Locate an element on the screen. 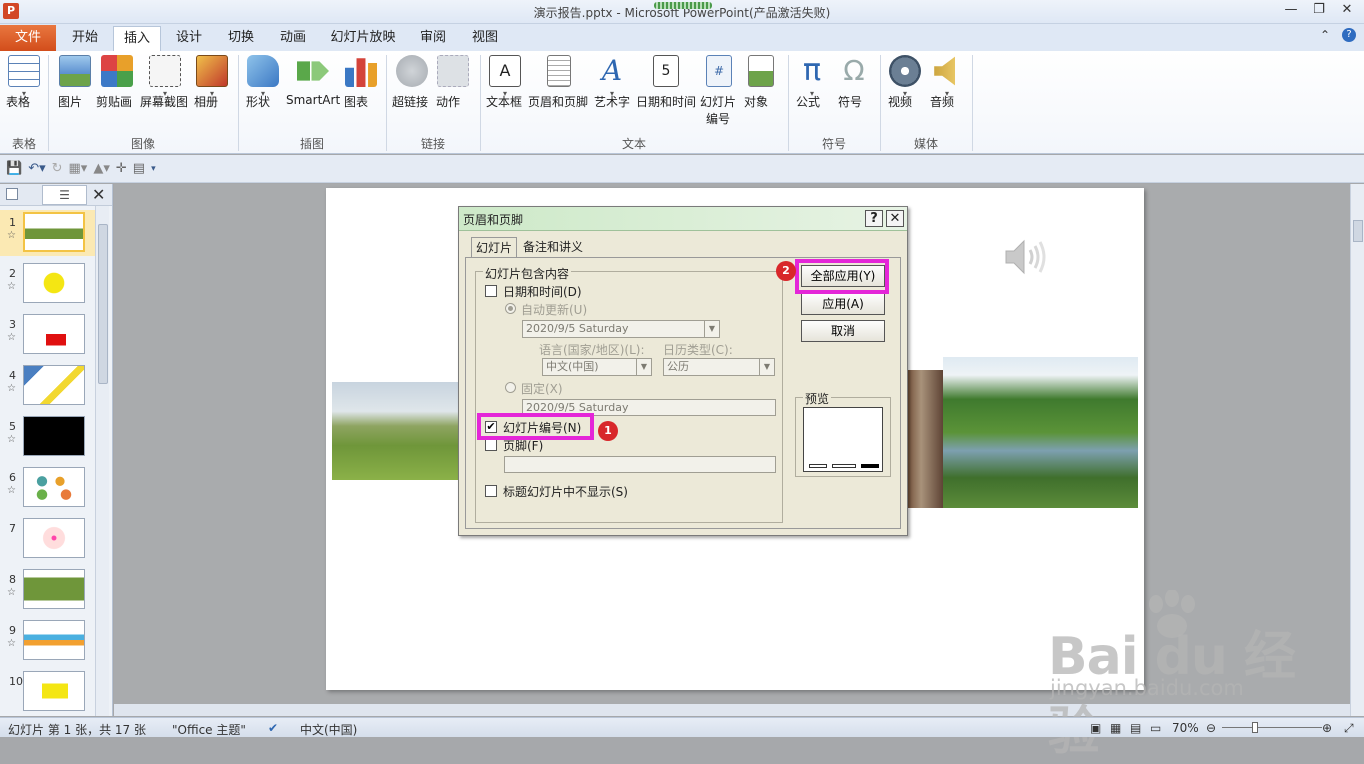 Image resolution: width=1364 pixels, height=764 pixels. slide-thumbnail: 5 ☆ is located at coordinates (47, 437).